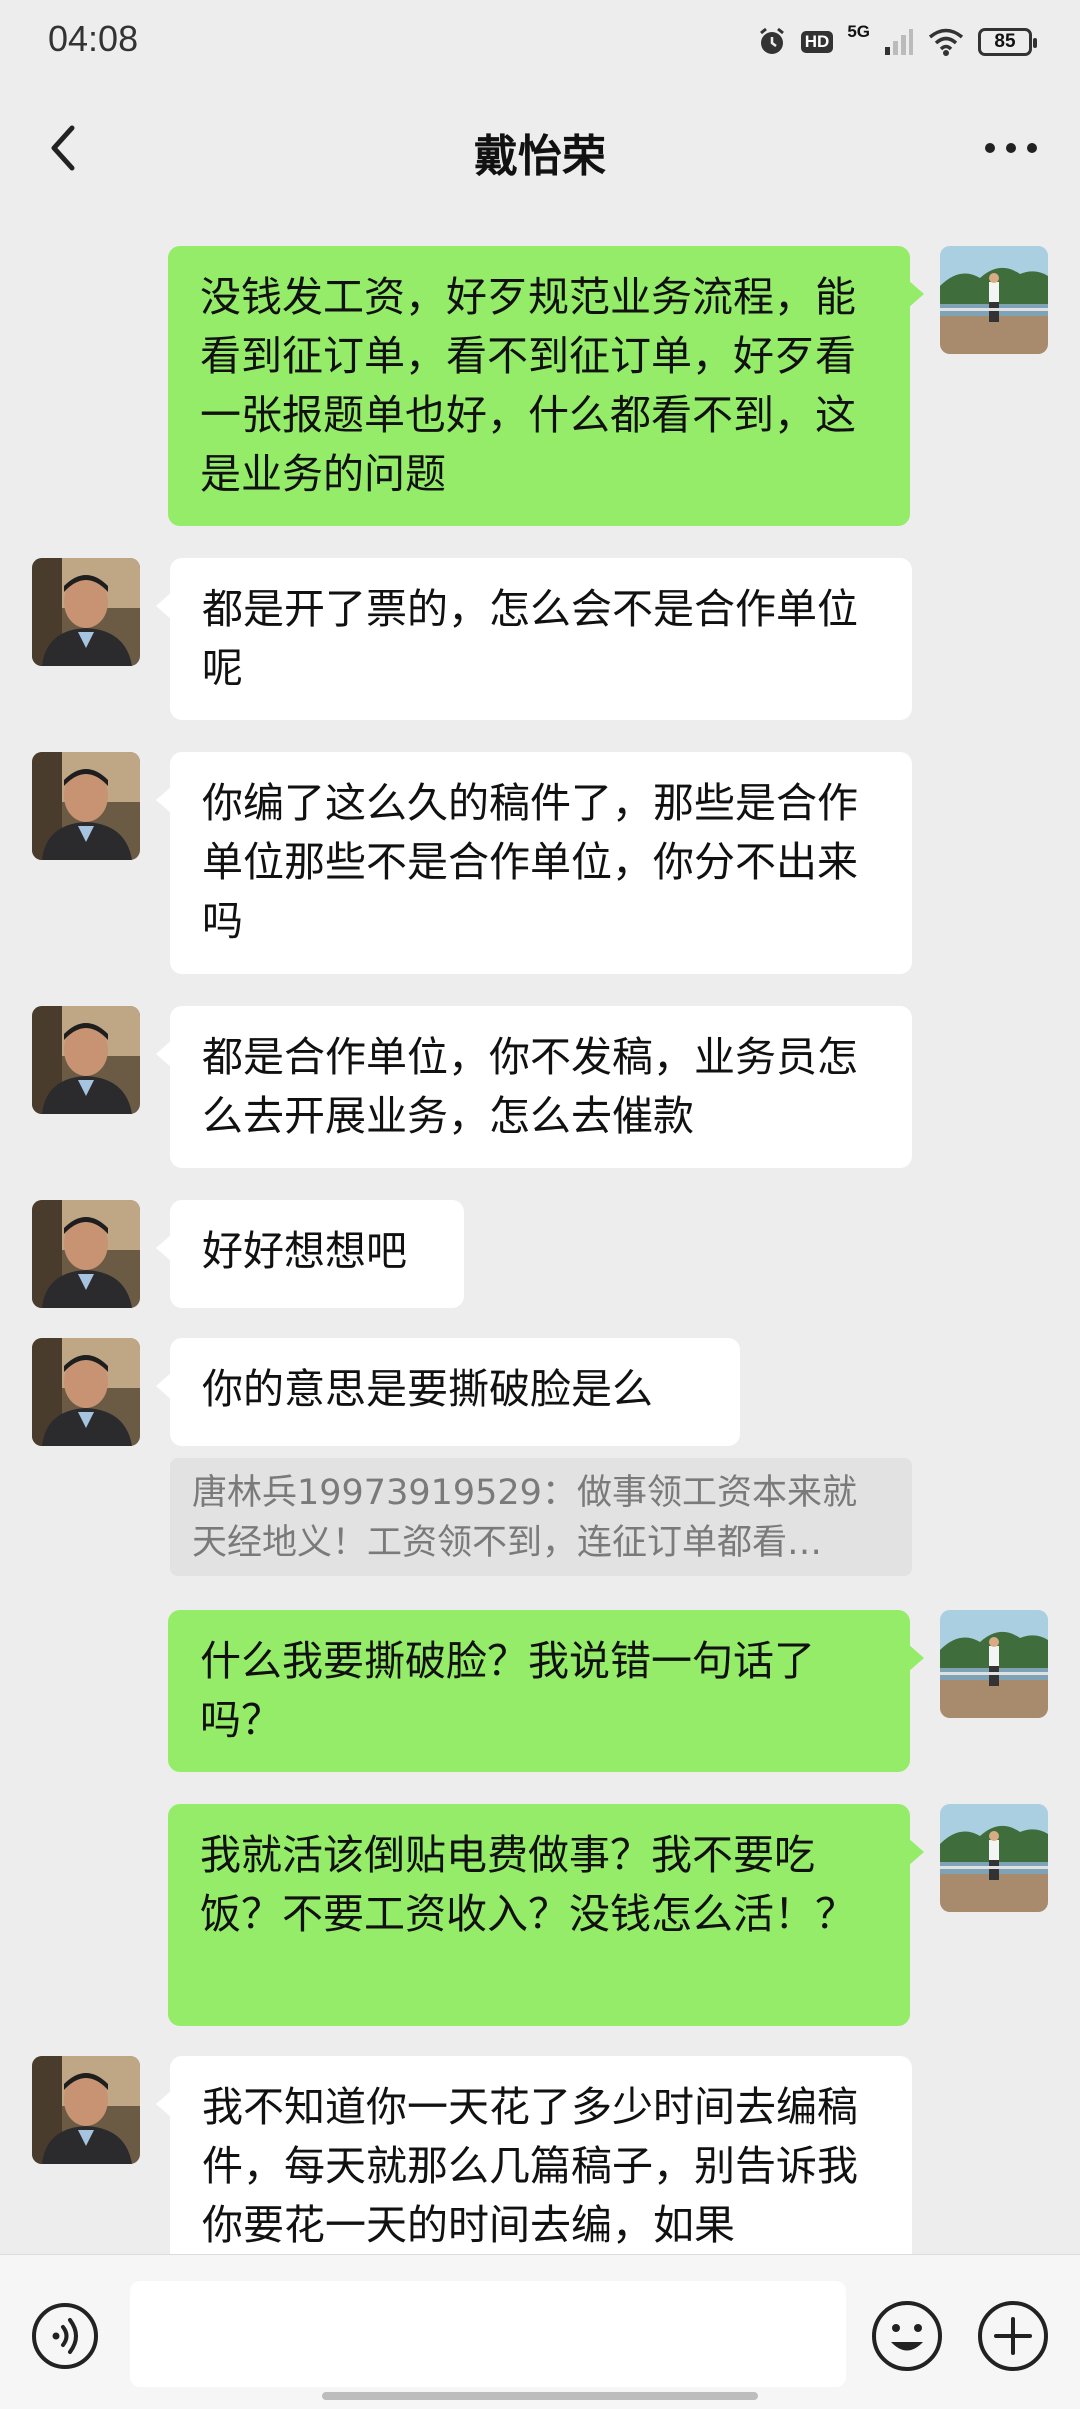  I want to click on message-text: 都是开了票的，怎么会不是合作单位呢, so click(530, 638).